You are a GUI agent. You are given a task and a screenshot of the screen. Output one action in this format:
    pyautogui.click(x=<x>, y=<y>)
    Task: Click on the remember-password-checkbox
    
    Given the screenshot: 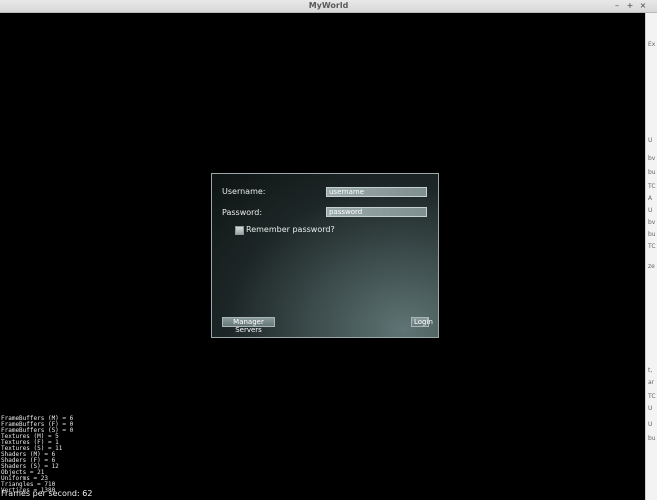 What is the action you would take?
    pyautogui.click(x=239, y=230)
    